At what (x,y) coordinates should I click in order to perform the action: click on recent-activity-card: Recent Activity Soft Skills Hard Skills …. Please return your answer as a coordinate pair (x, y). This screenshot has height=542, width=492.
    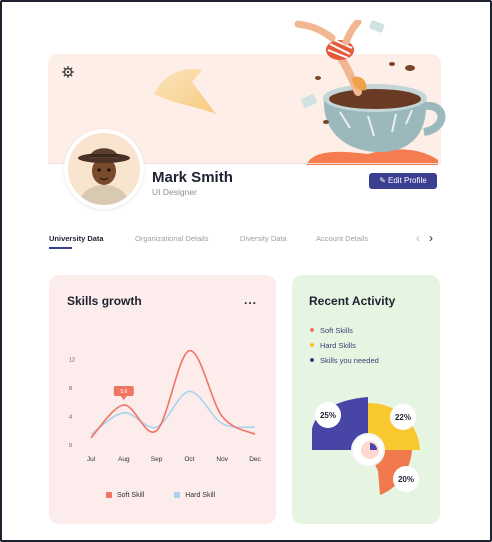
    Looking at the image, I should click on (366, 399).